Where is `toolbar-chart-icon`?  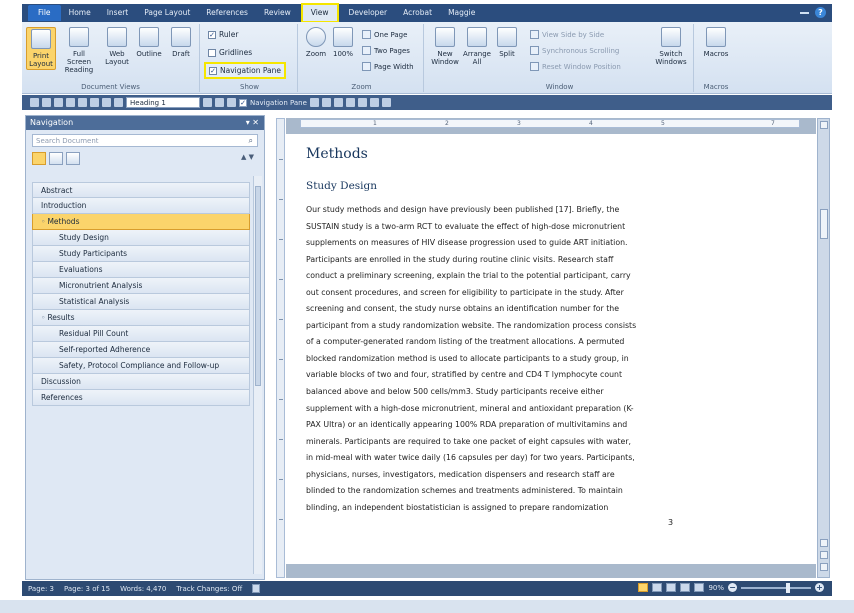
toolbar-chart-icon is located at coordinates (374, 102).